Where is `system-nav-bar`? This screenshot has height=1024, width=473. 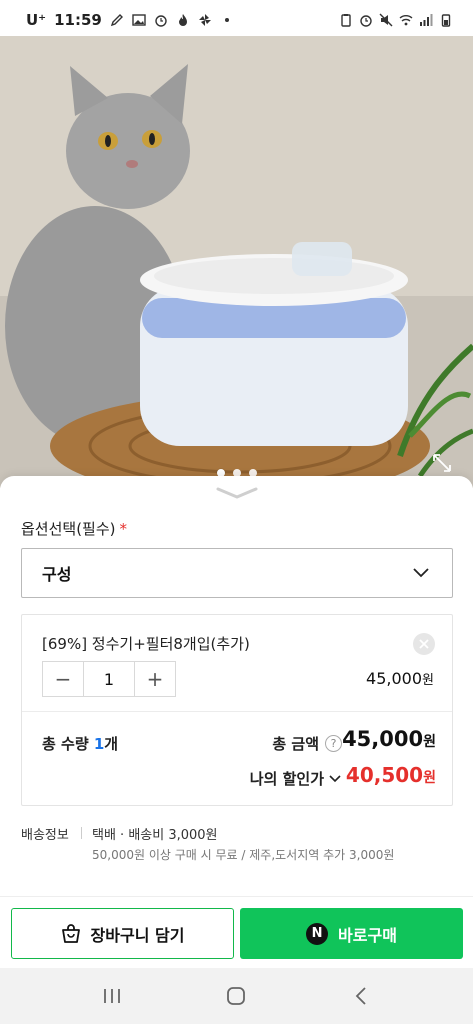 system-nav-bar is located at coordinates (236, 996).